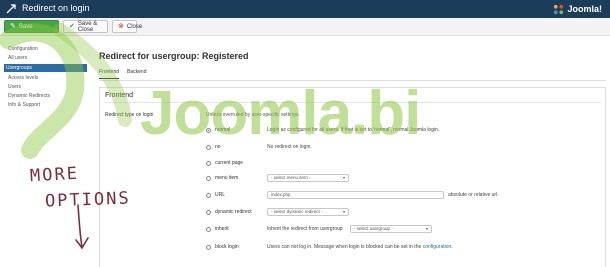 This screenshot has height=267, width=610. What do you see at coordinates (46, 105) in the screenshot?
I see `sidebar-item-info-support: Info & Support` at bounding box center [46, 105].